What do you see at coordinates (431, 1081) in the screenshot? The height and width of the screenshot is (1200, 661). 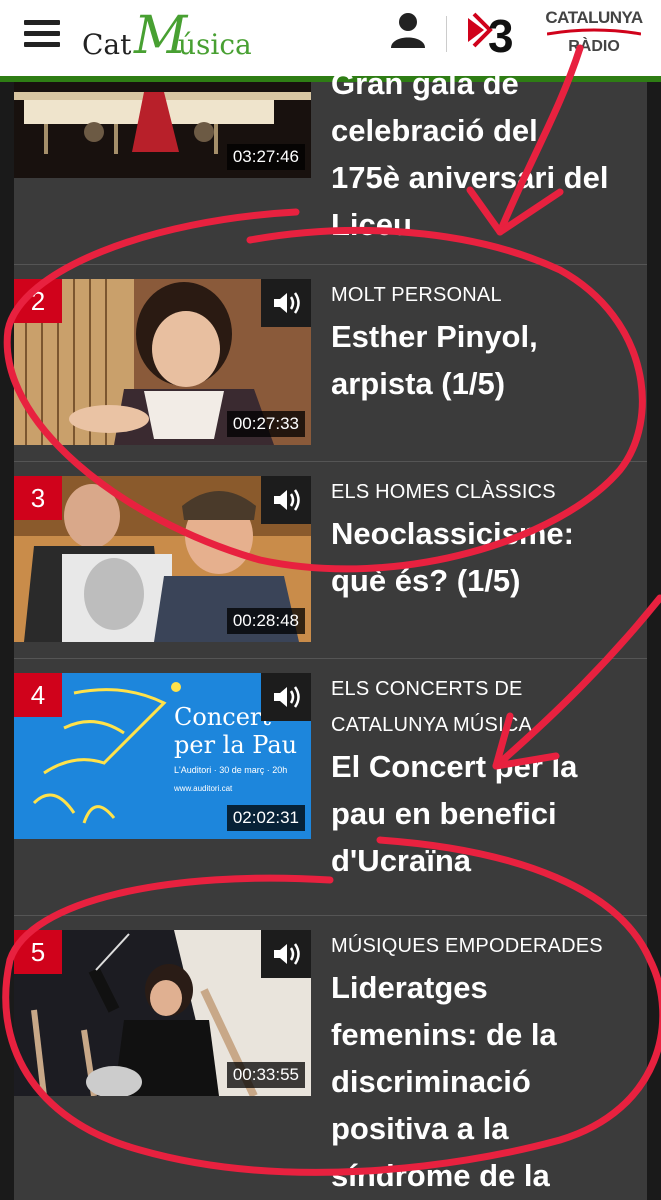 I see `title-line: discriminació` at bounding box center [431, 1081].